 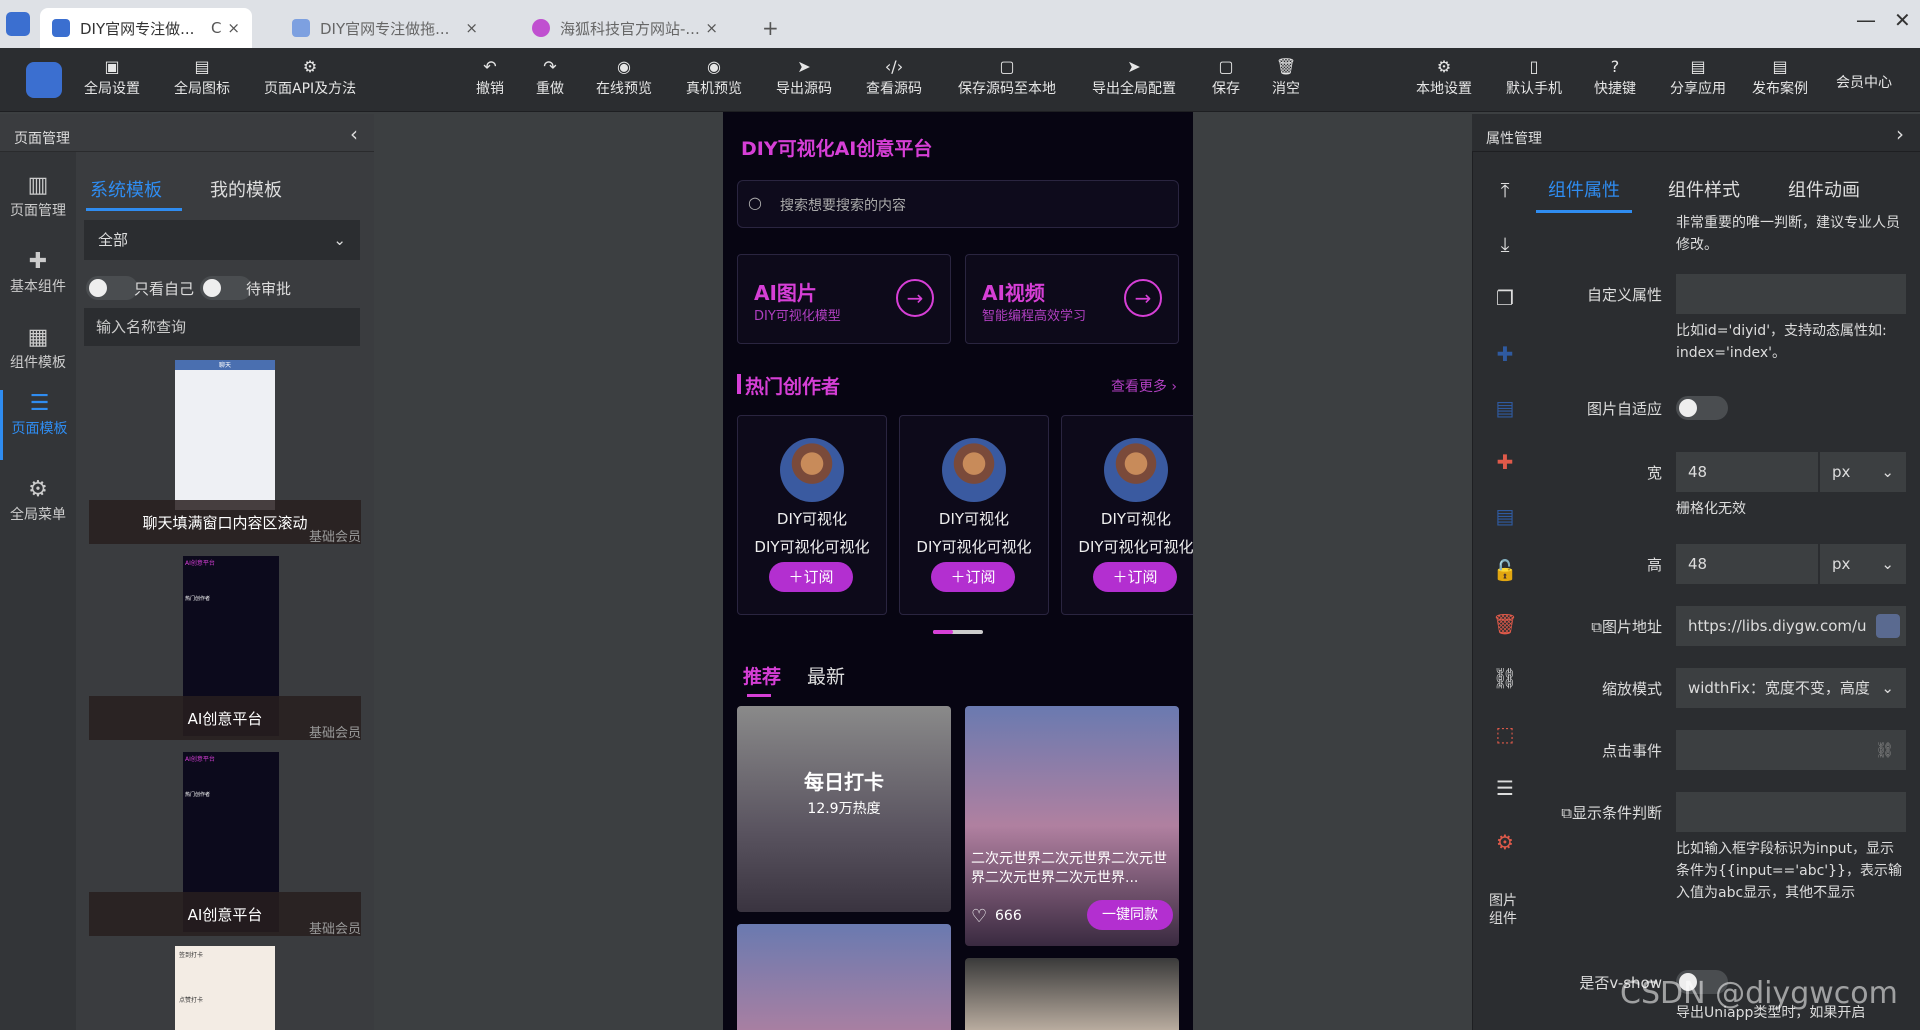 I want to click on tab-component-style: 组件样式, so click(x=1704, y=189).